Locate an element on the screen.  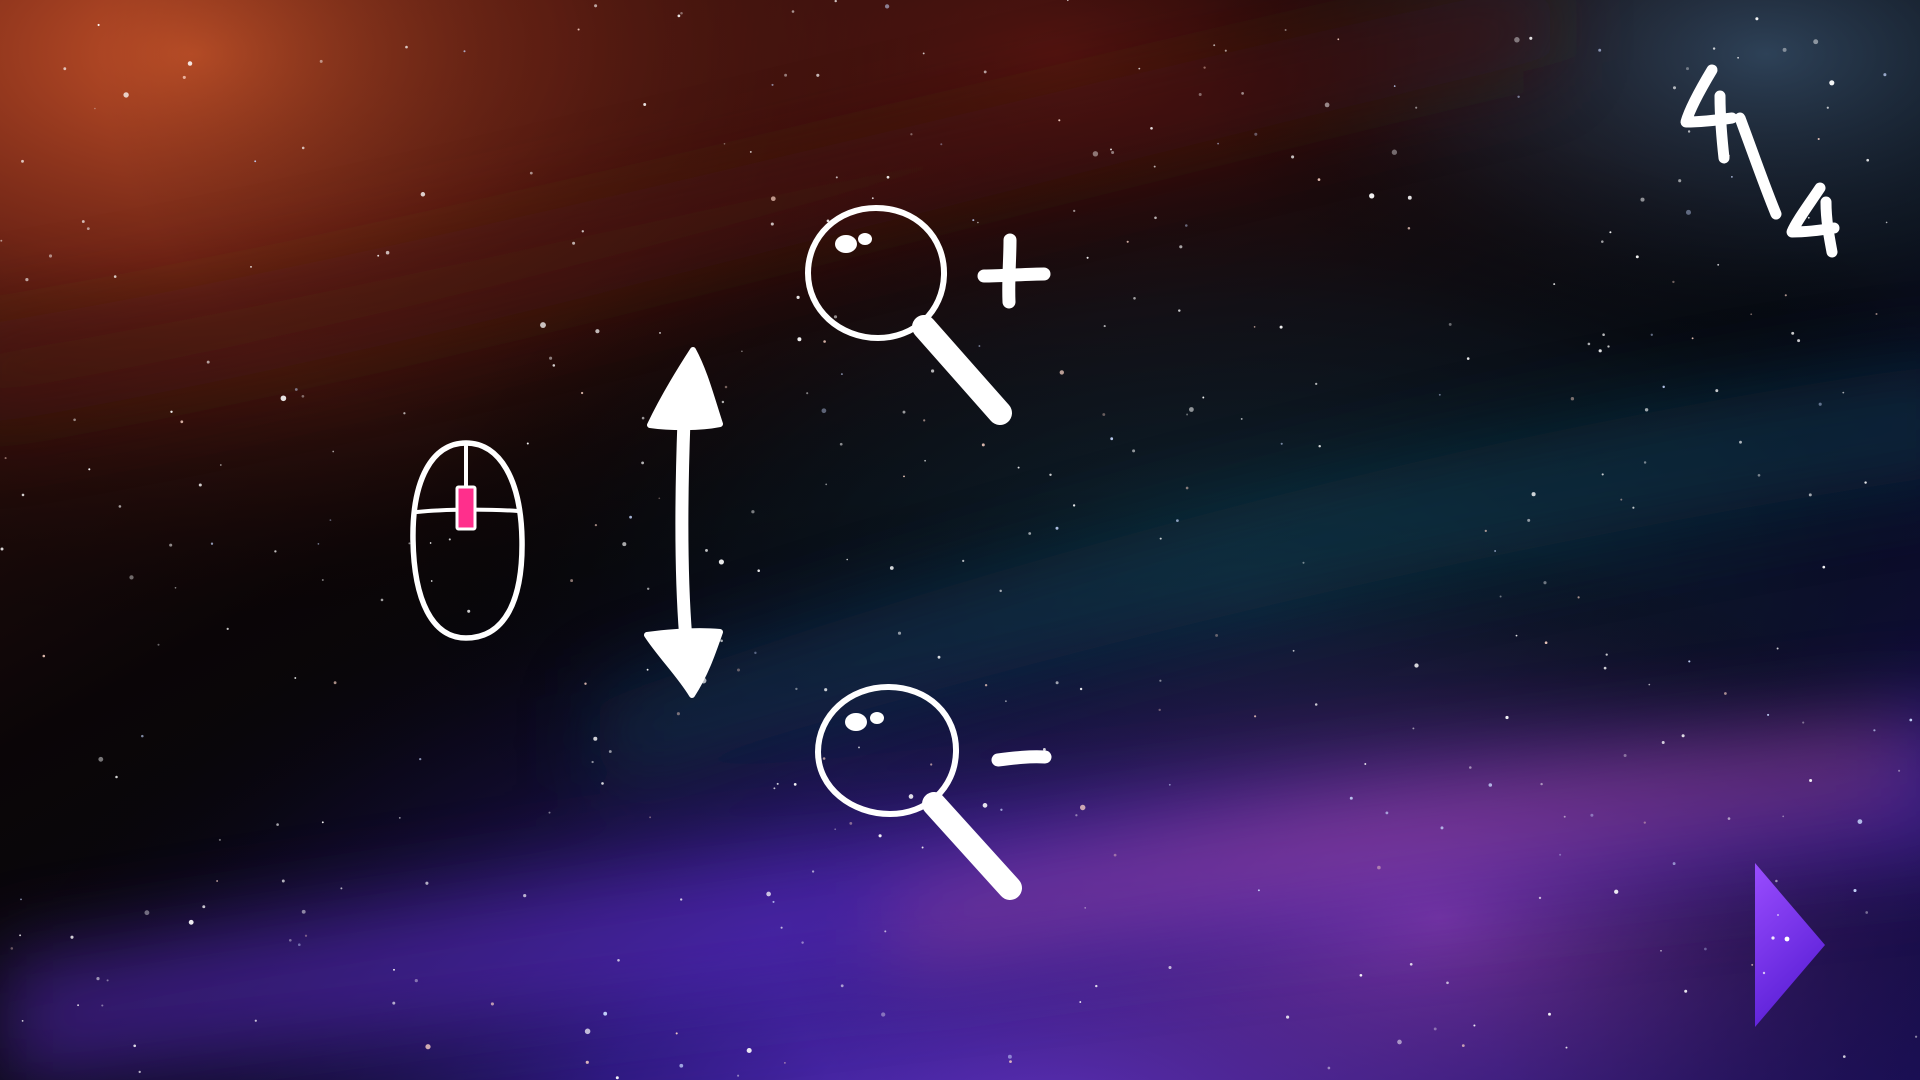
page-counter is located at coordinates (1760, 161).